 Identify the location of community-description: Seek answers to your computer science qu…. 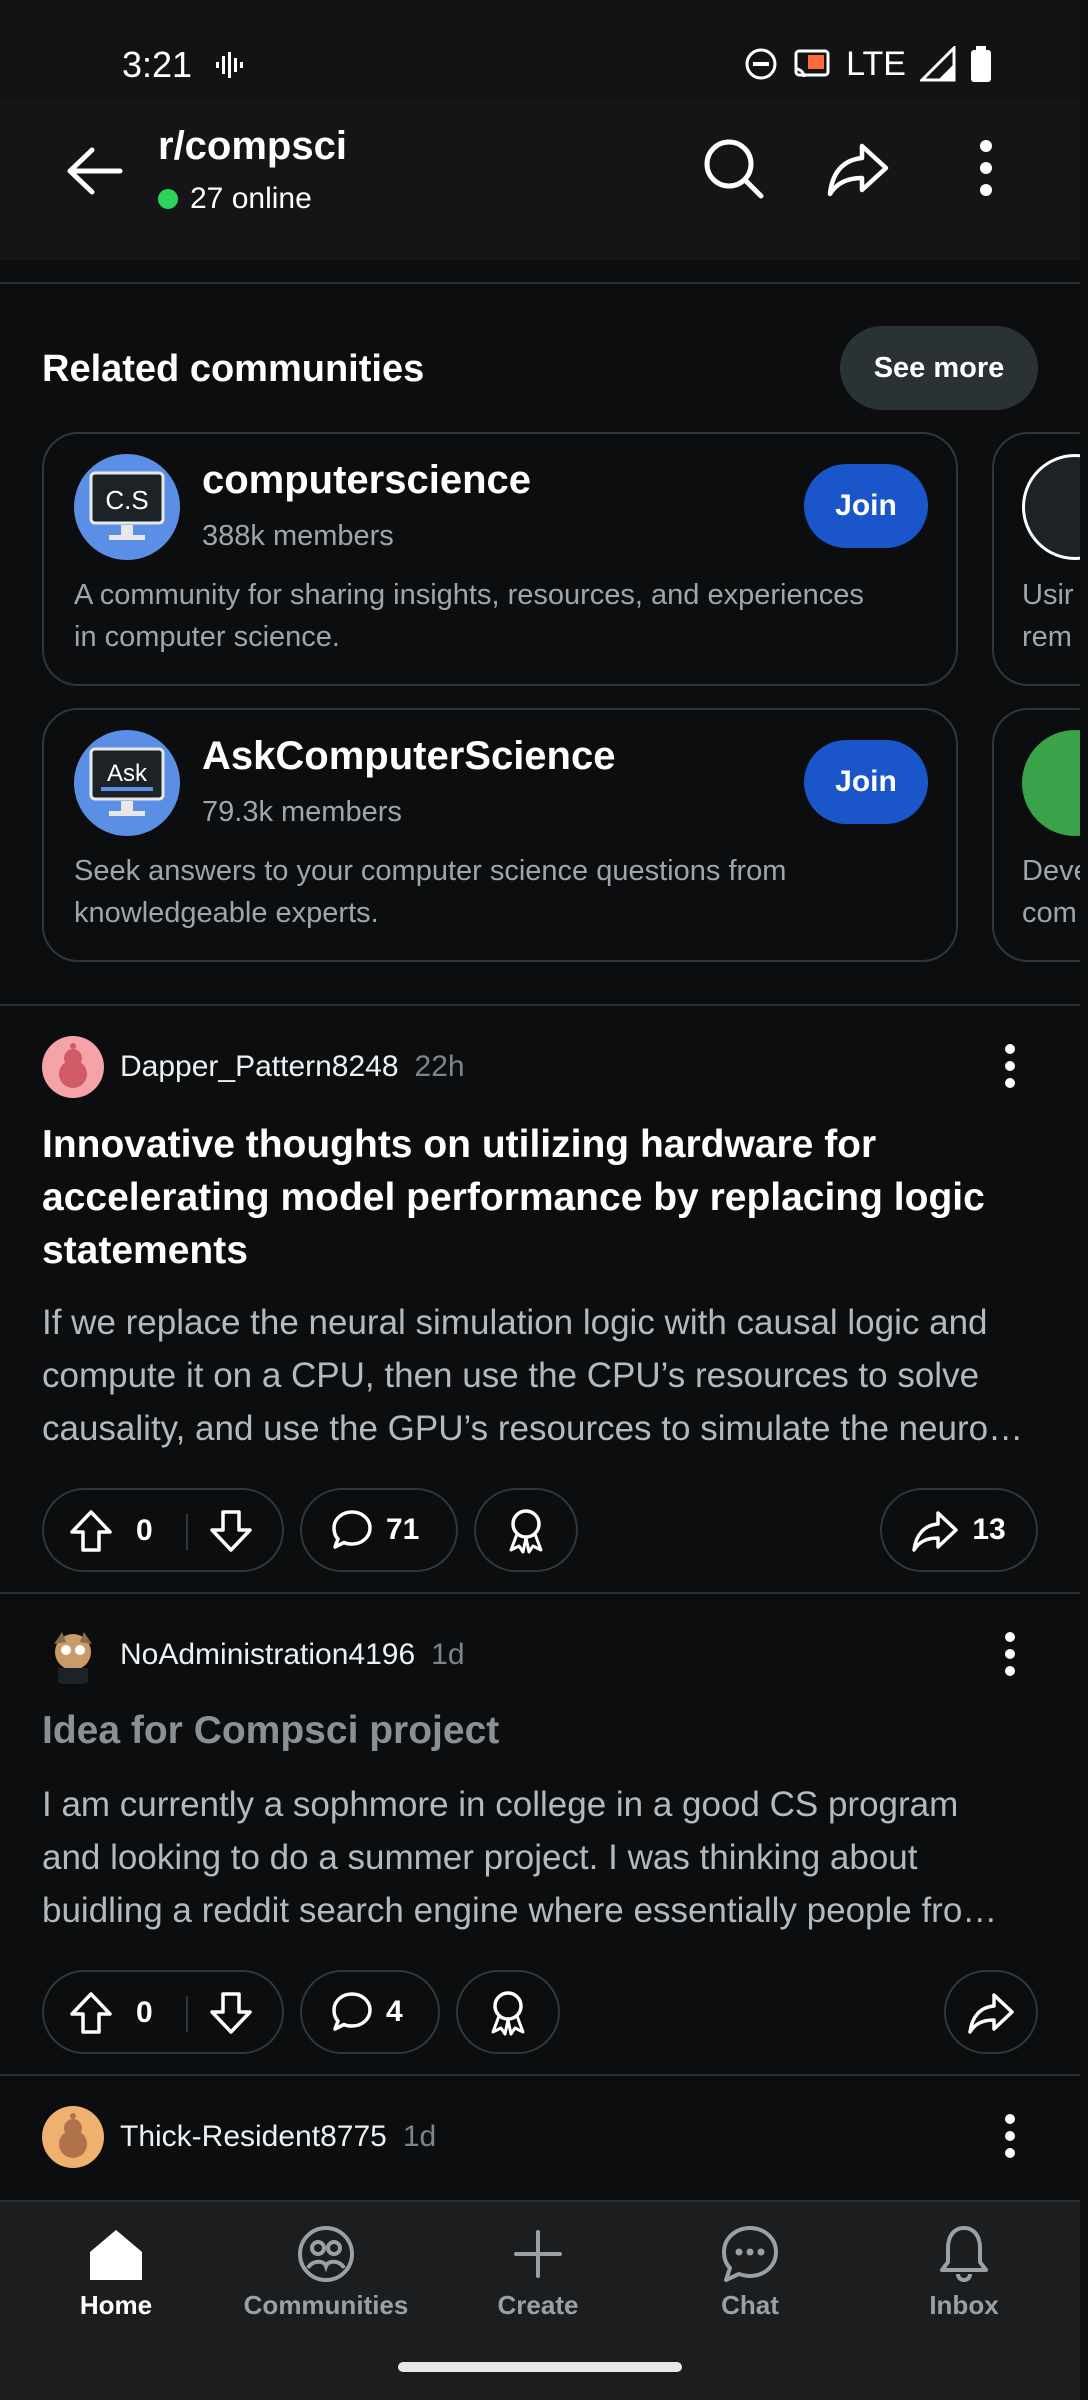
(430, 892).